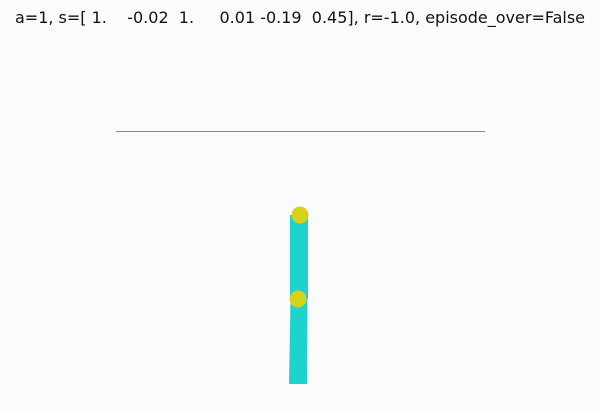 Image resolution: width=600 pixels, height=411 pixels. Describe the element at coordinates (298, 299) in the screenshot. I see `middle-joint-icon` at that location.